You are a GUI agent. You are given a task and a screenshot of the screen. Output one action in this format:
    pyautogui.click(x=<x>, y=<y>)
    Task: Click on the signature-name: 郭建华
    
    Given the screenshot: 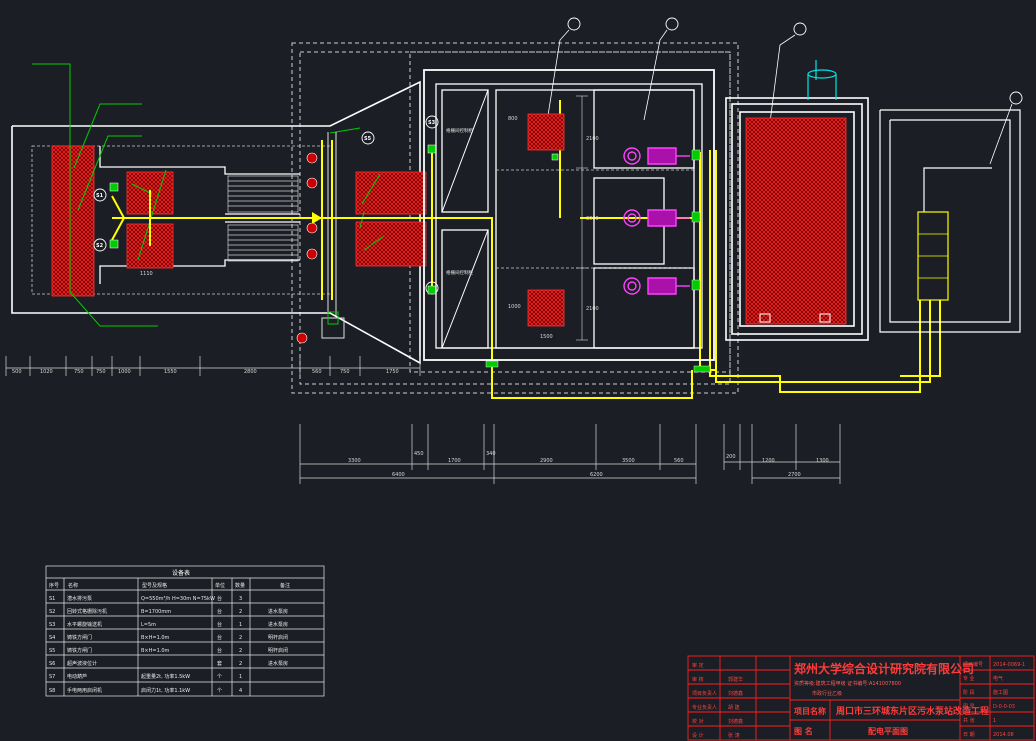 What is the action you would take?
    pyautogui.click(x=735, y=679)
    